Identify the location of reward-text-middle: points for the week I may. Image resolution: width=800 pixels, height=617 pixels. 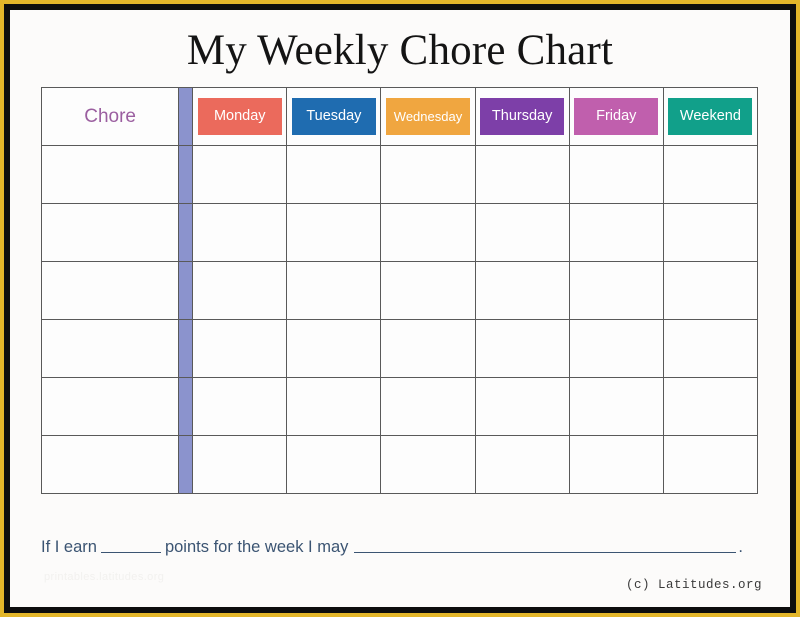
(256, 547).